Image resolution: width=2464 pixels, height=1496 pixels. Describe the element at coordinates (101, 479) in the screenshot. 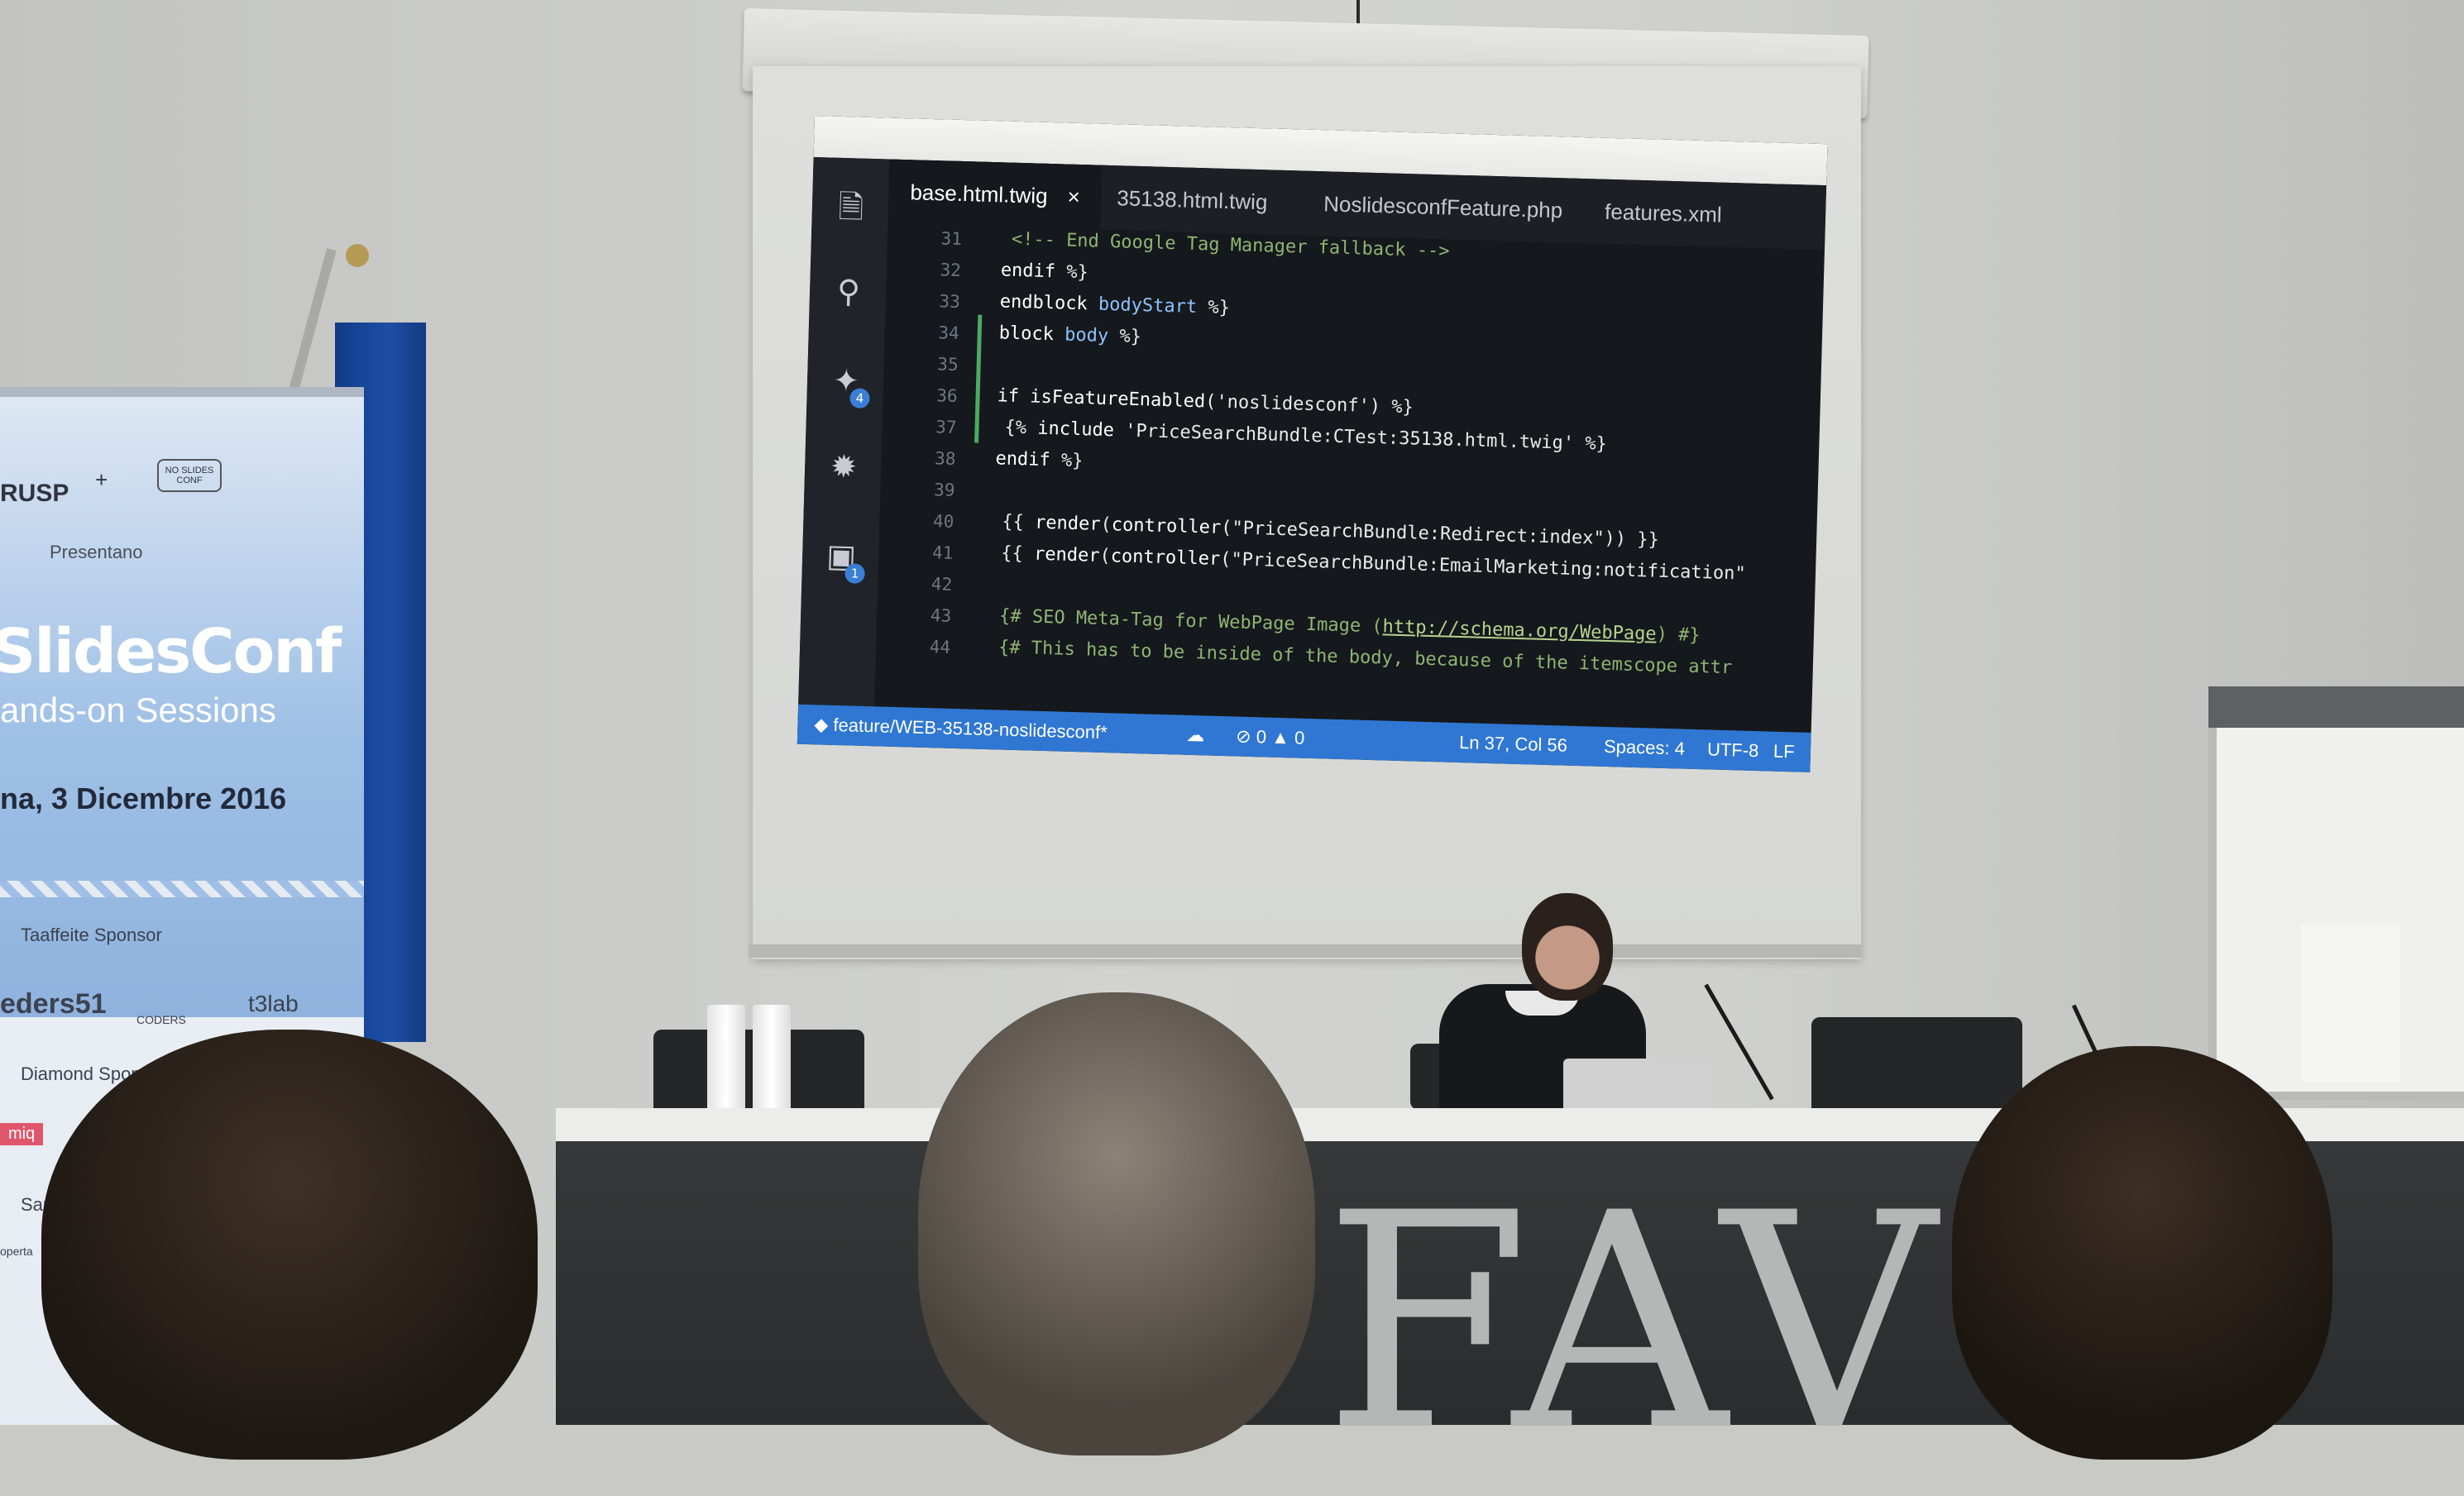

I see `plus-sign: +` at that location.